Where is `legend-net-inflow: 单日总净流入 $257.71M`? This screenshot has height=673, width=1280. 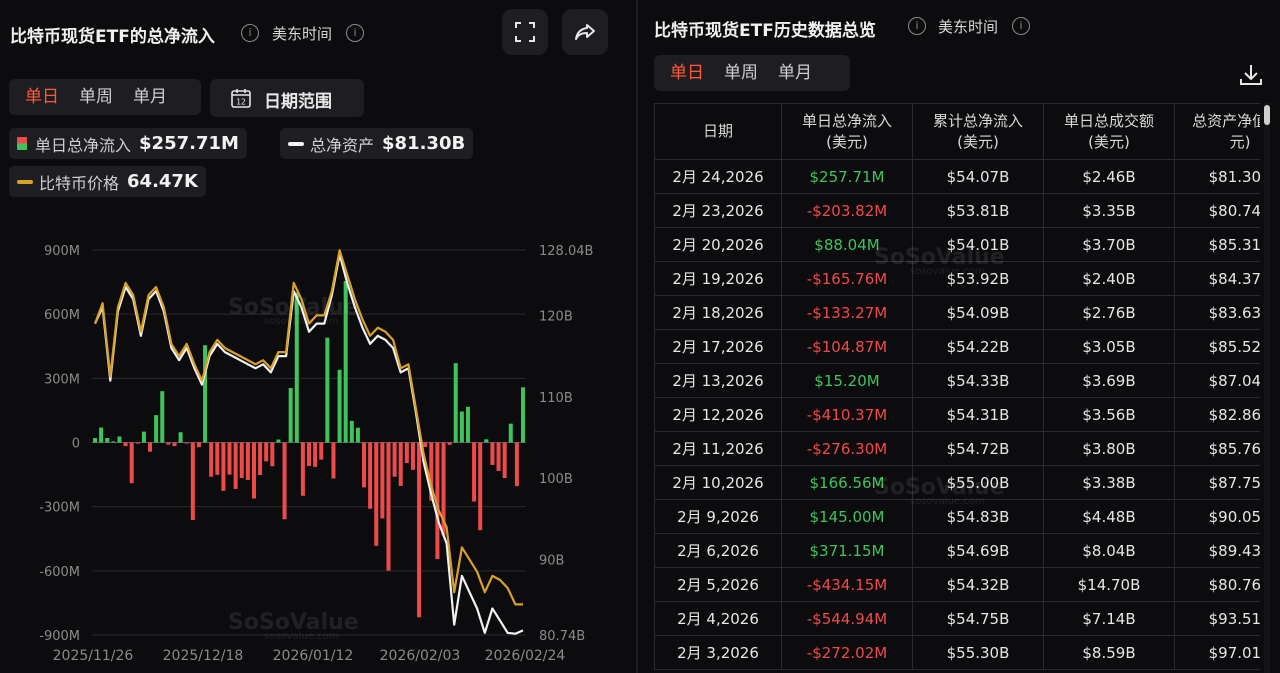
legend-net-inflow: 单日总净流入 $257.71M is located at coordinates (128, 143).